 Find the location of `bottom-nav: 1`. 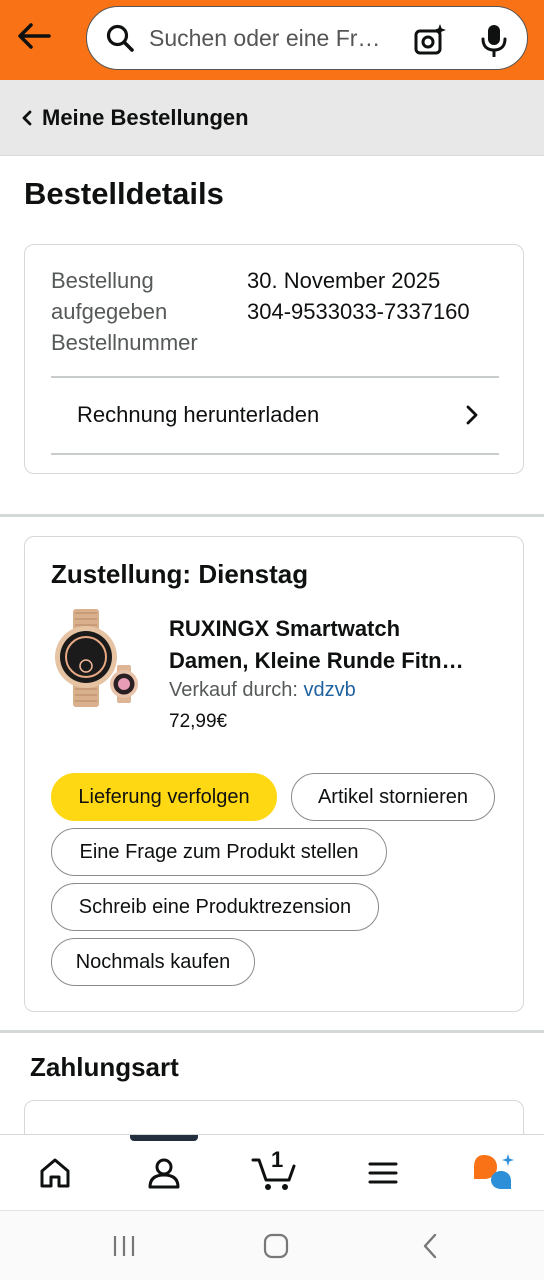

bottom-nav: 1 is located at coordinates (272, 1172).